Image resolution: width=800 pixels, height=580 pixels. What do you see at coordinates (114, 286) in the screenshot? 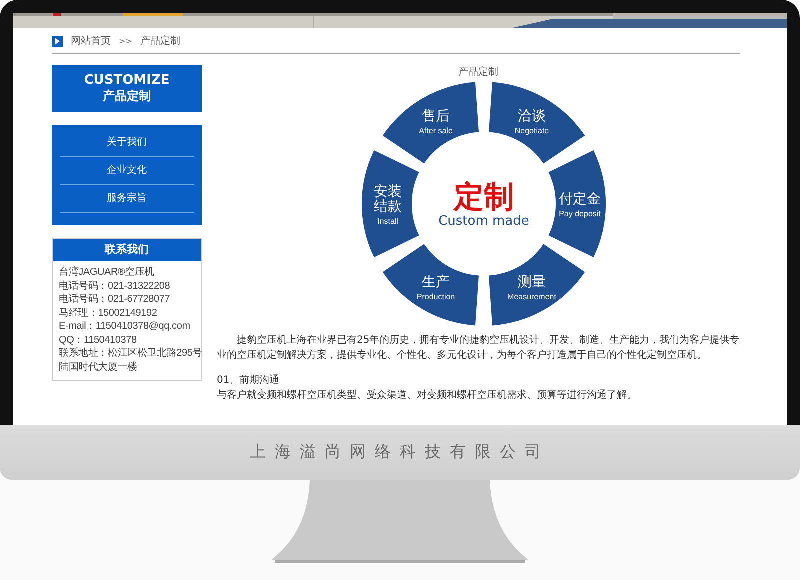
I see `contact-line: 电话号码：021-31322208` at bounding box center [114, 286].